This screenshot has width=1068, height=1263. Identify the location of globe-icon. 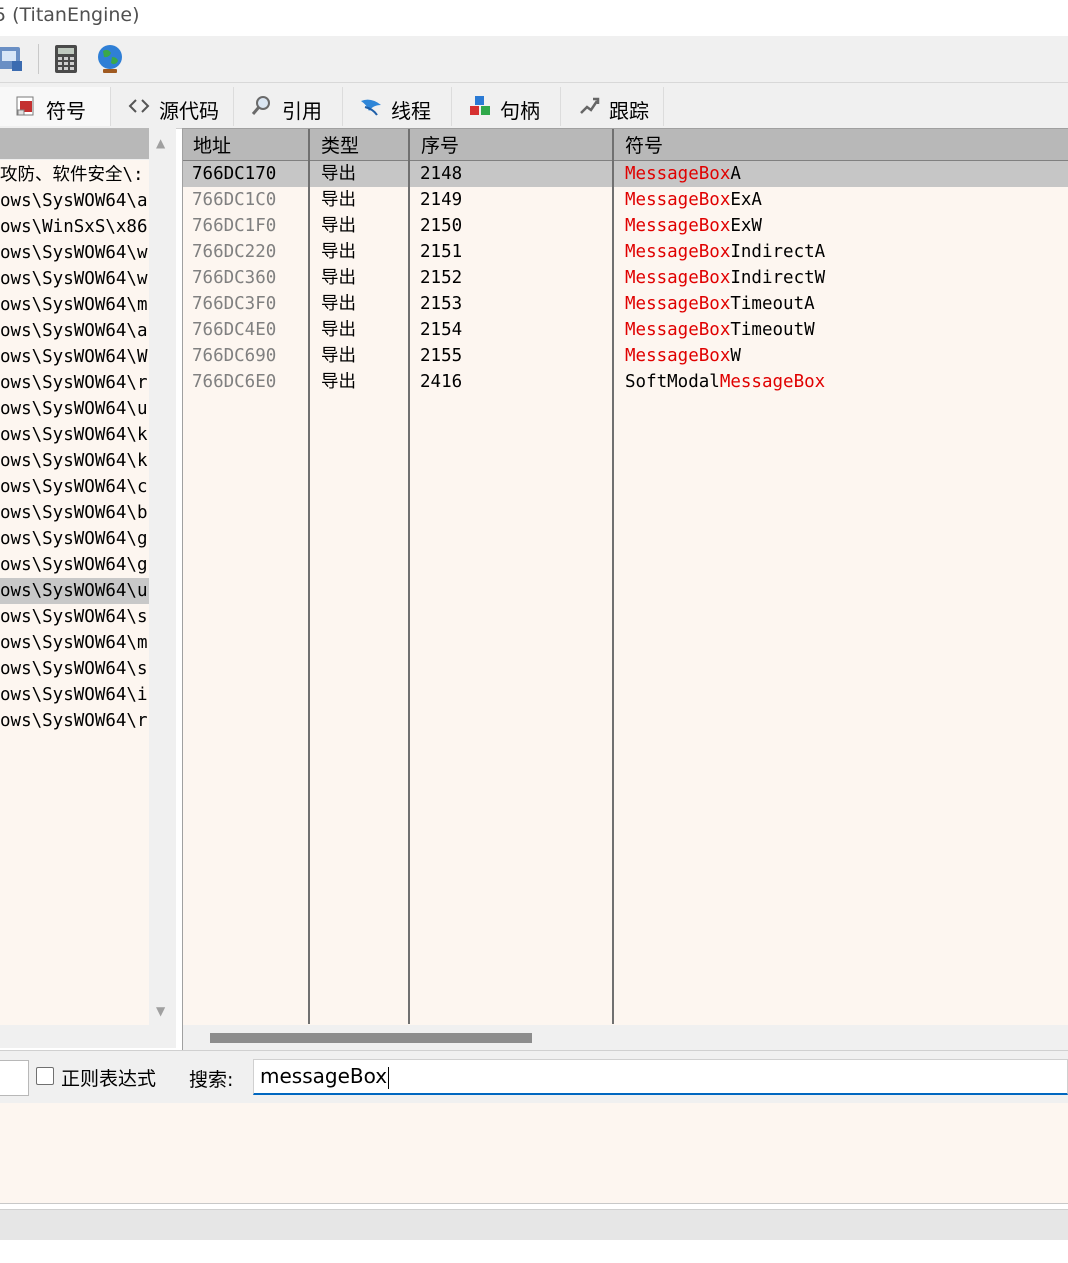
(110, 59).